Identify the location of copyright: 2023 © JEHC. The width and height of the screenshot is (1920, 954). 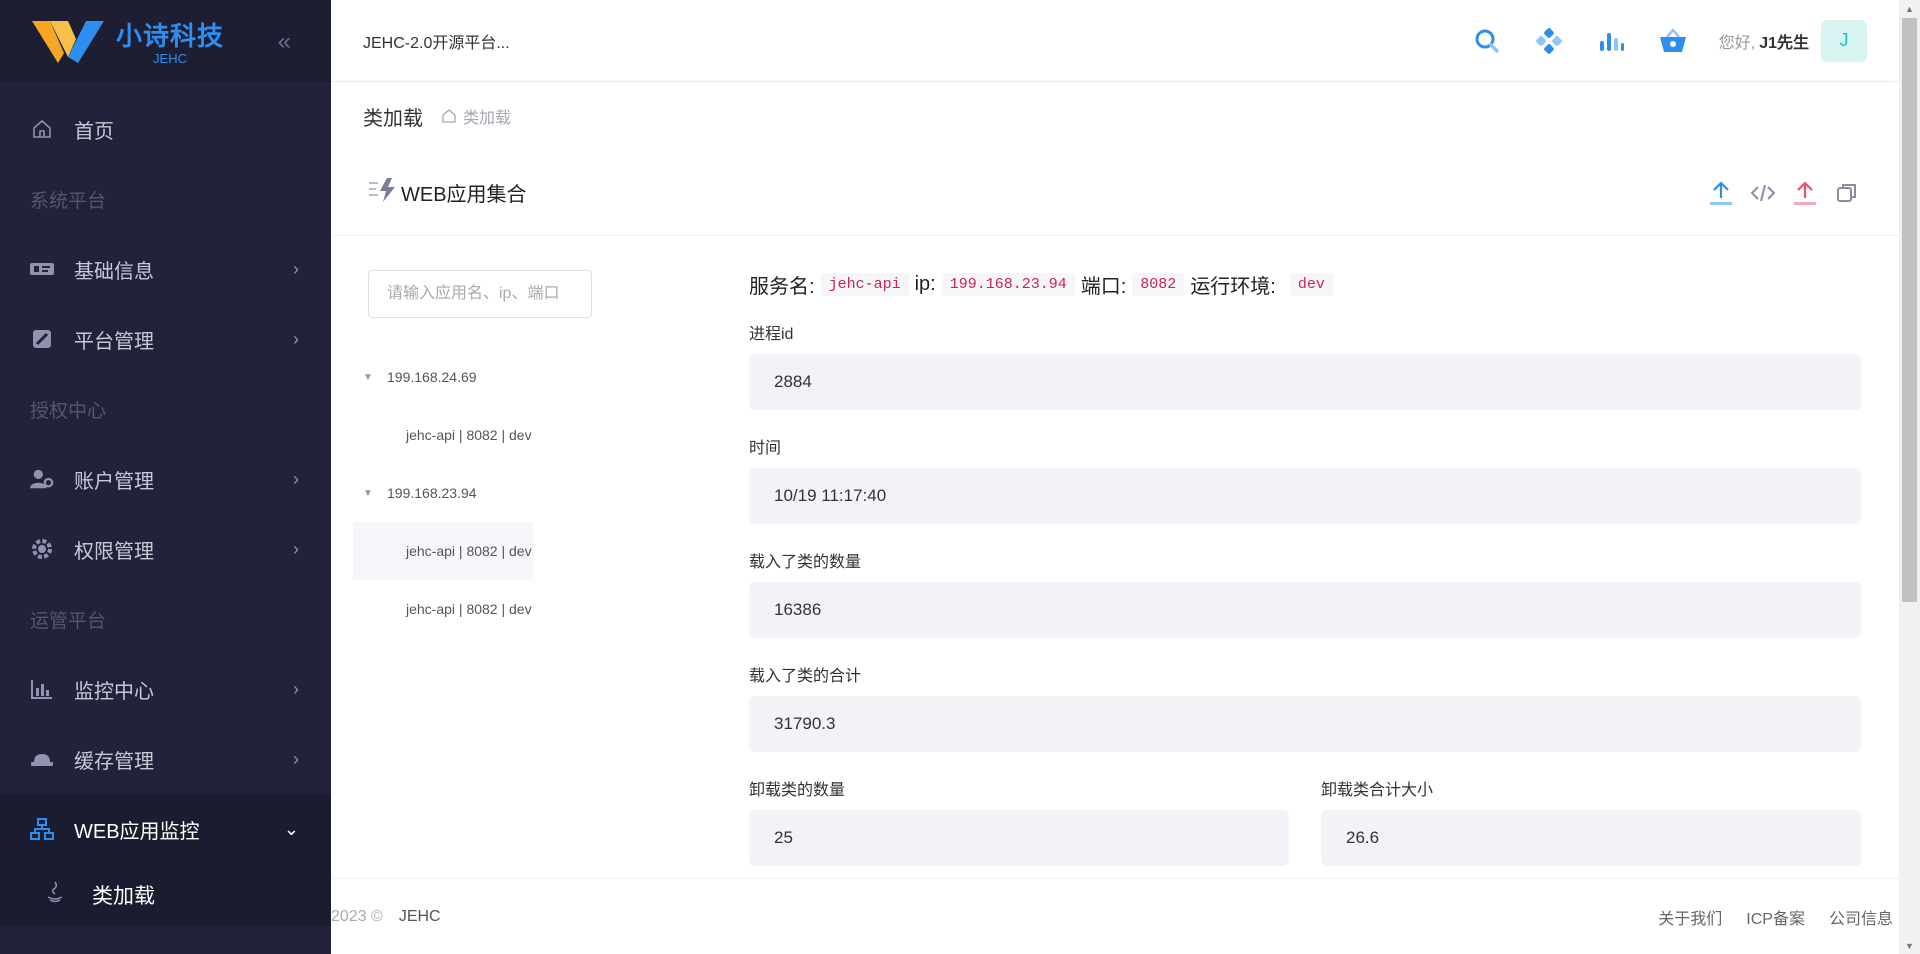
(386, 917).